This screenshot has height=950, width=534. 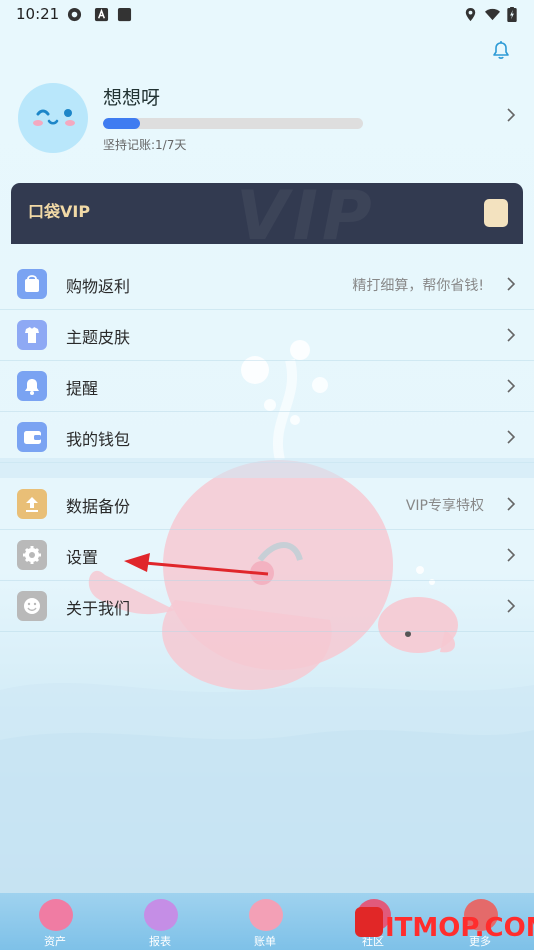 What do you see at coordinates (306, 213) in the screenshot?
I see `vip-background-text: VIP` at bounding box center [306, 213].